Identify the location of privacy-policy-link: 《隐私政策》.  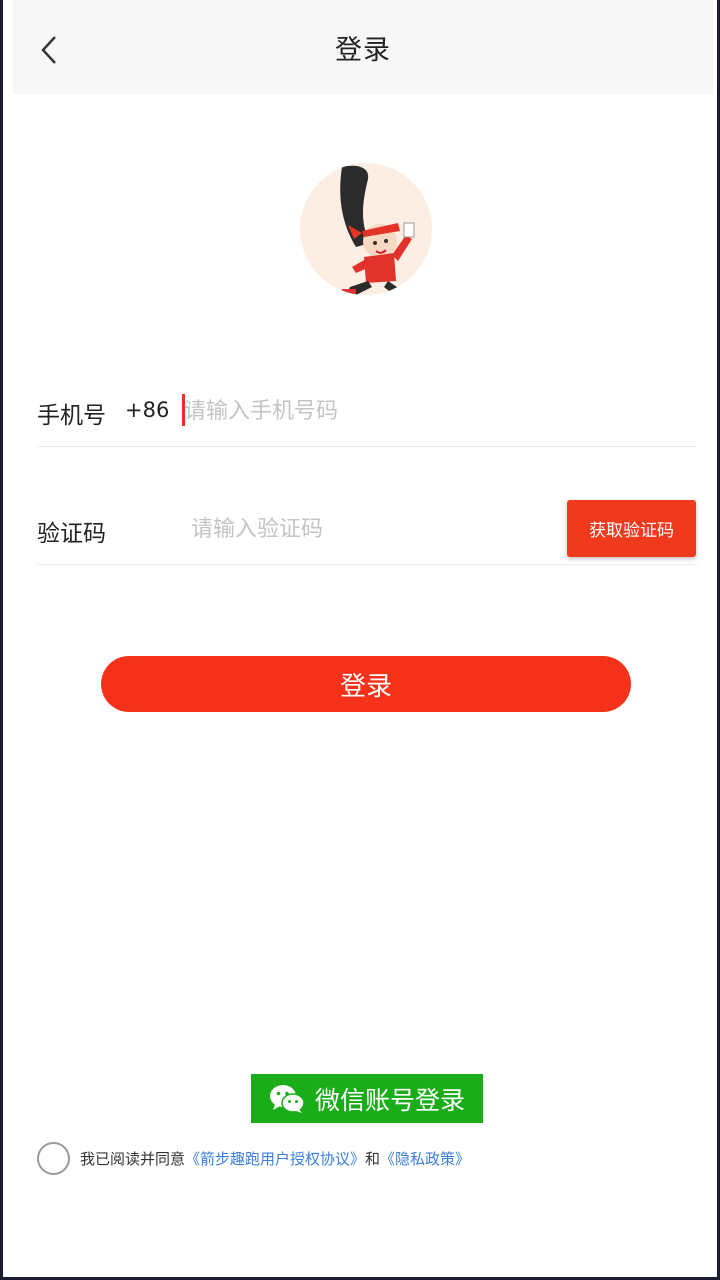
(425, 1158).